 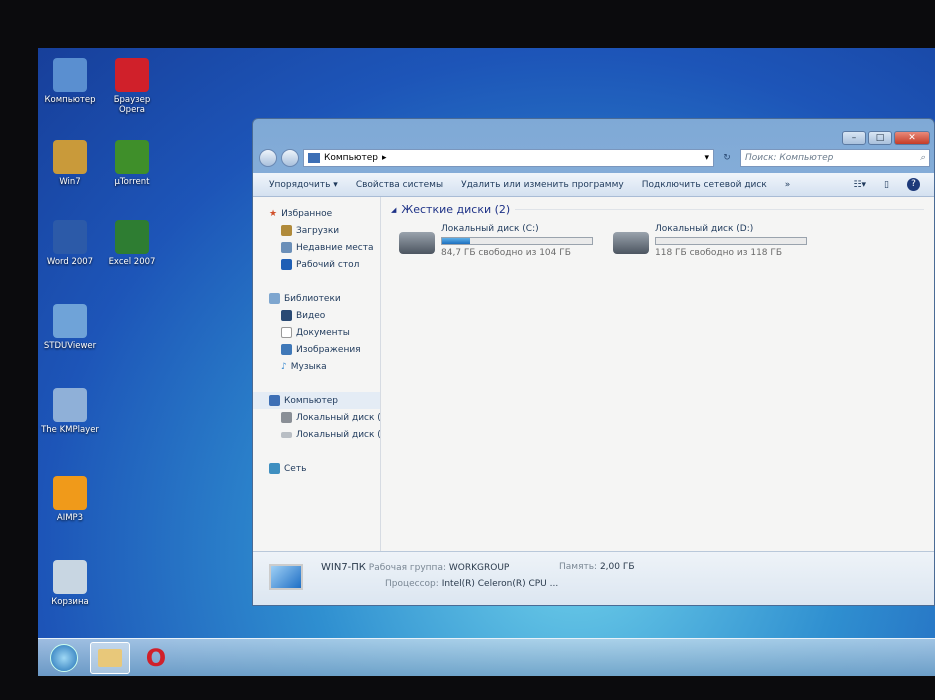 I want to click on recycle-bin-icon, so click(x=70, y=577).